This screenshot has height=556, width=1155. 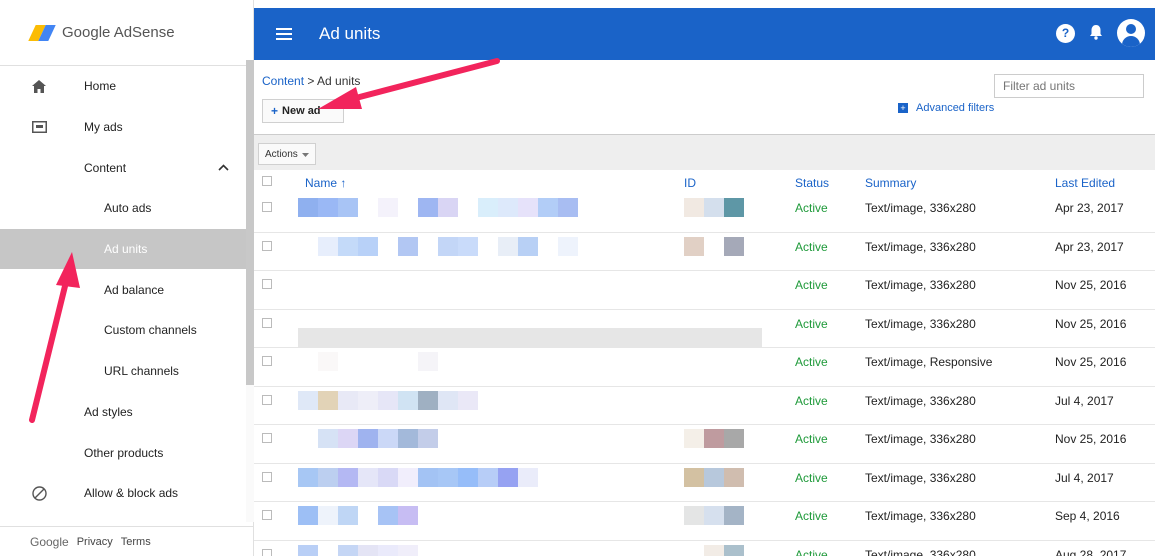 I want to click on logo: Google AdSense, so click(x=126, y=33).